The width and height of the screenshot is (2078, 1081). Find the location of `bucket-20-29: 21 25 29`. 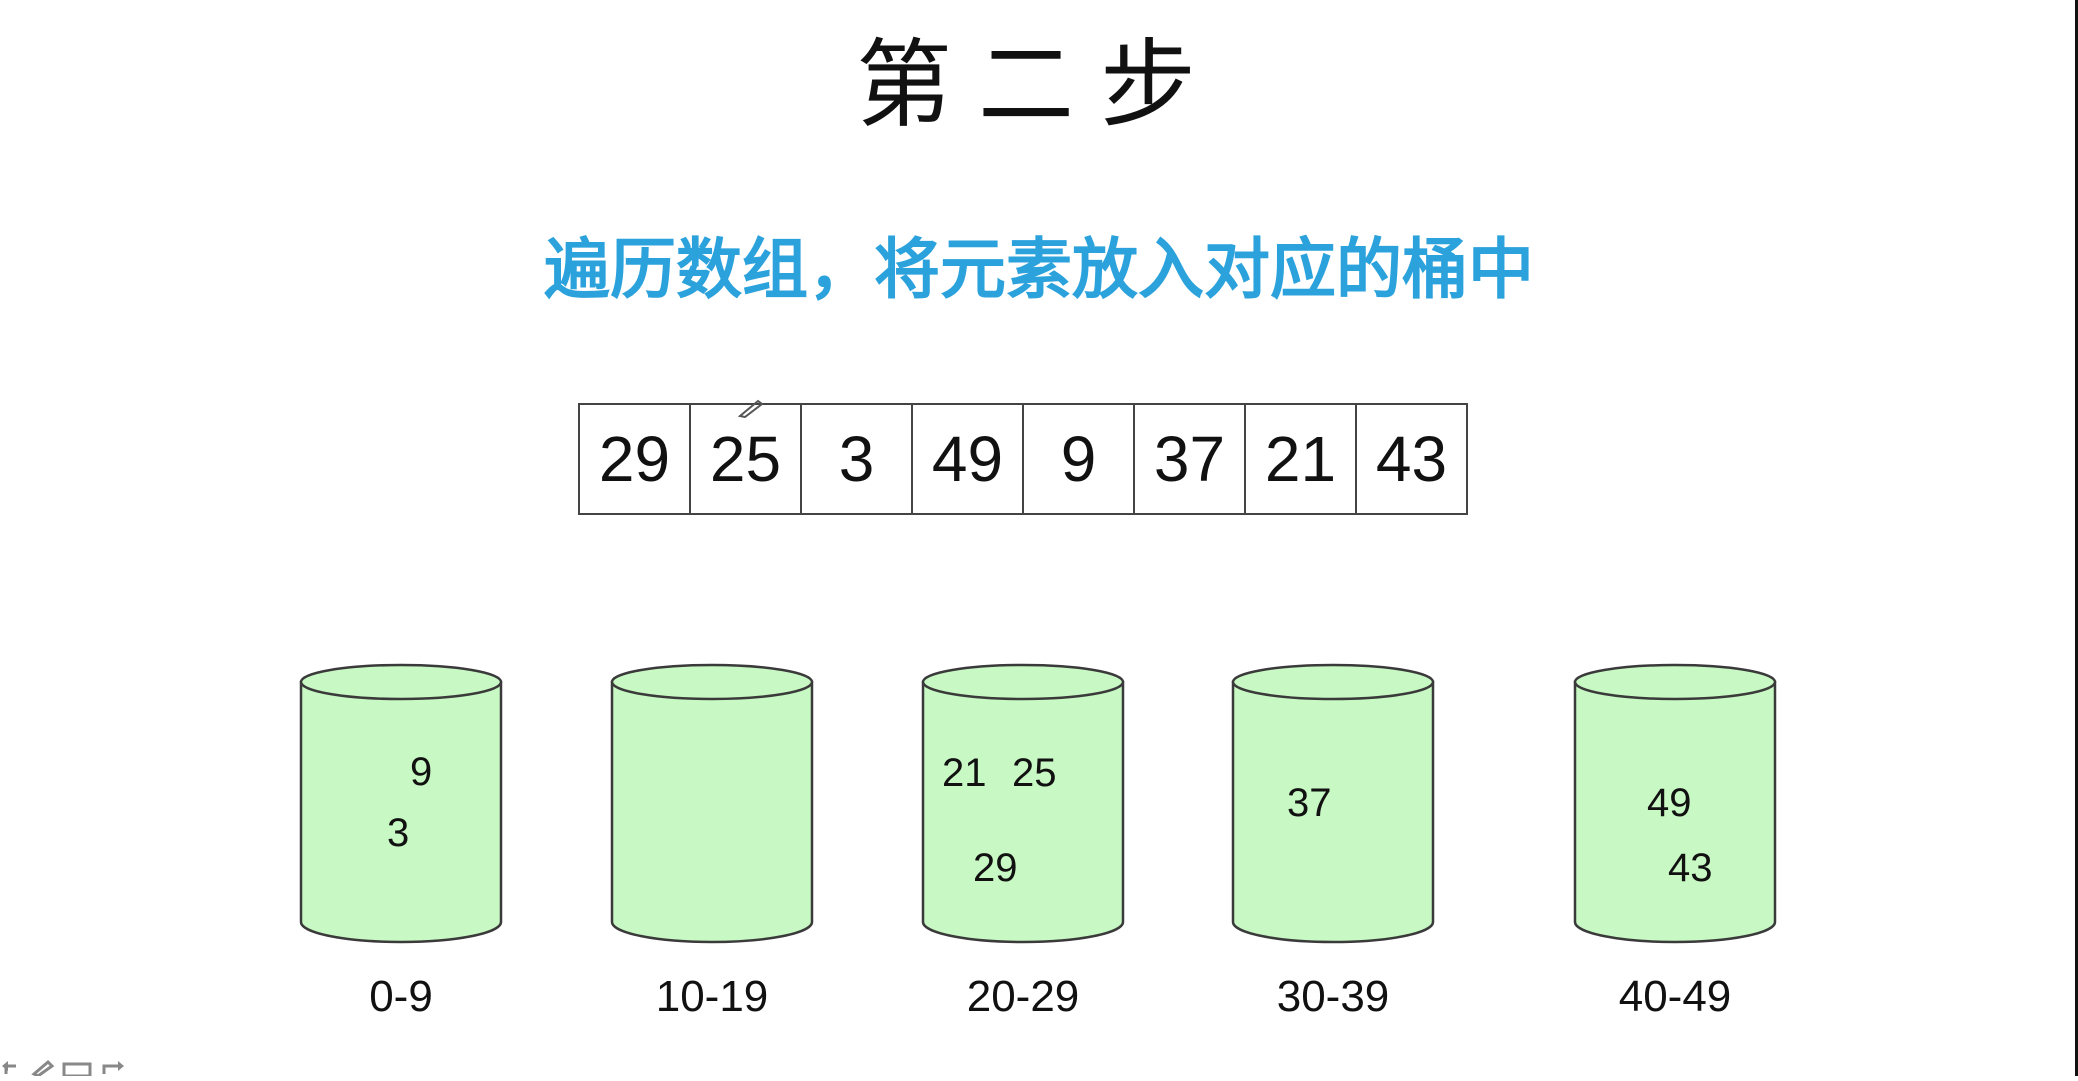

bucket-20-29: 21 25 29 is located at coordinates (1023, 804).